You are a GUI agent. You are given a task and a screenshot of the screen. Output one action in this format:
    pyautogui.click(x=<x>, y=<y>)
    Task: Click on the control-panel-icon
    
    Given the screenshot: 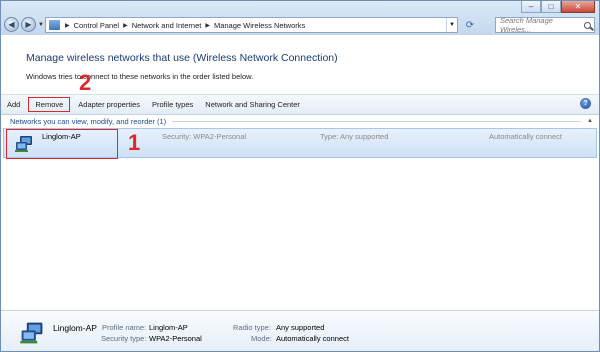 What is the action you would take?
    pyautogui.click(x=54, y=25)
    